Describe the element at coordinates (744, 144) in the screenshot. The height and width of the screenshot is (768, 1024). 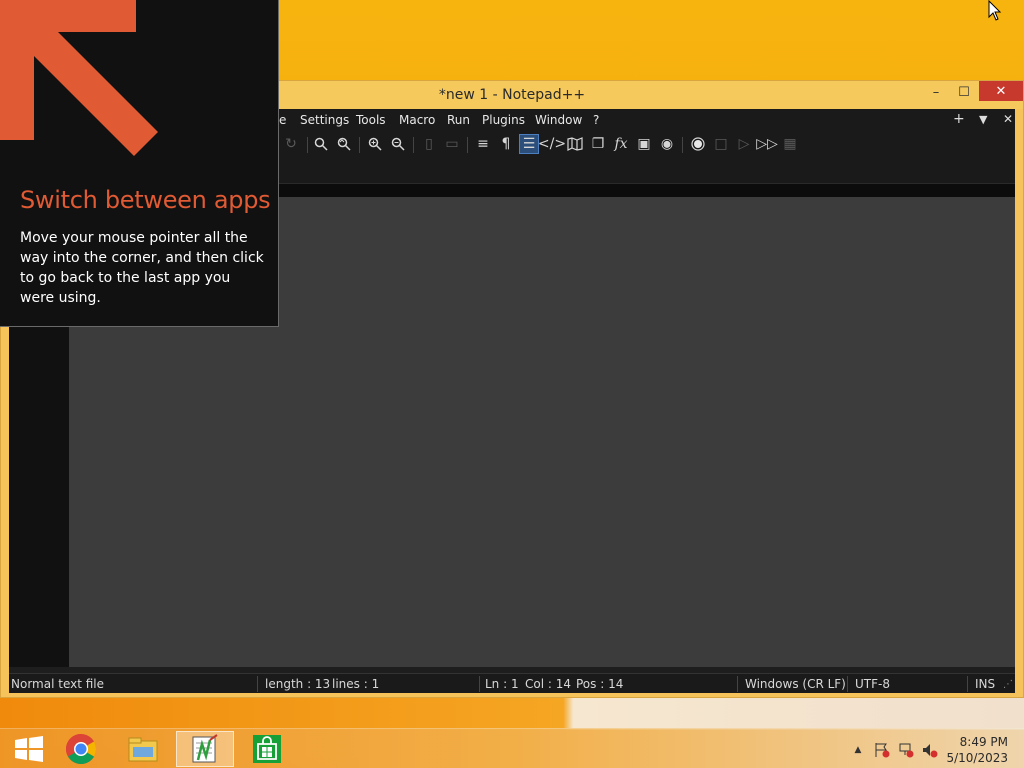
I see `play-macro-icon: ▷` at that location.